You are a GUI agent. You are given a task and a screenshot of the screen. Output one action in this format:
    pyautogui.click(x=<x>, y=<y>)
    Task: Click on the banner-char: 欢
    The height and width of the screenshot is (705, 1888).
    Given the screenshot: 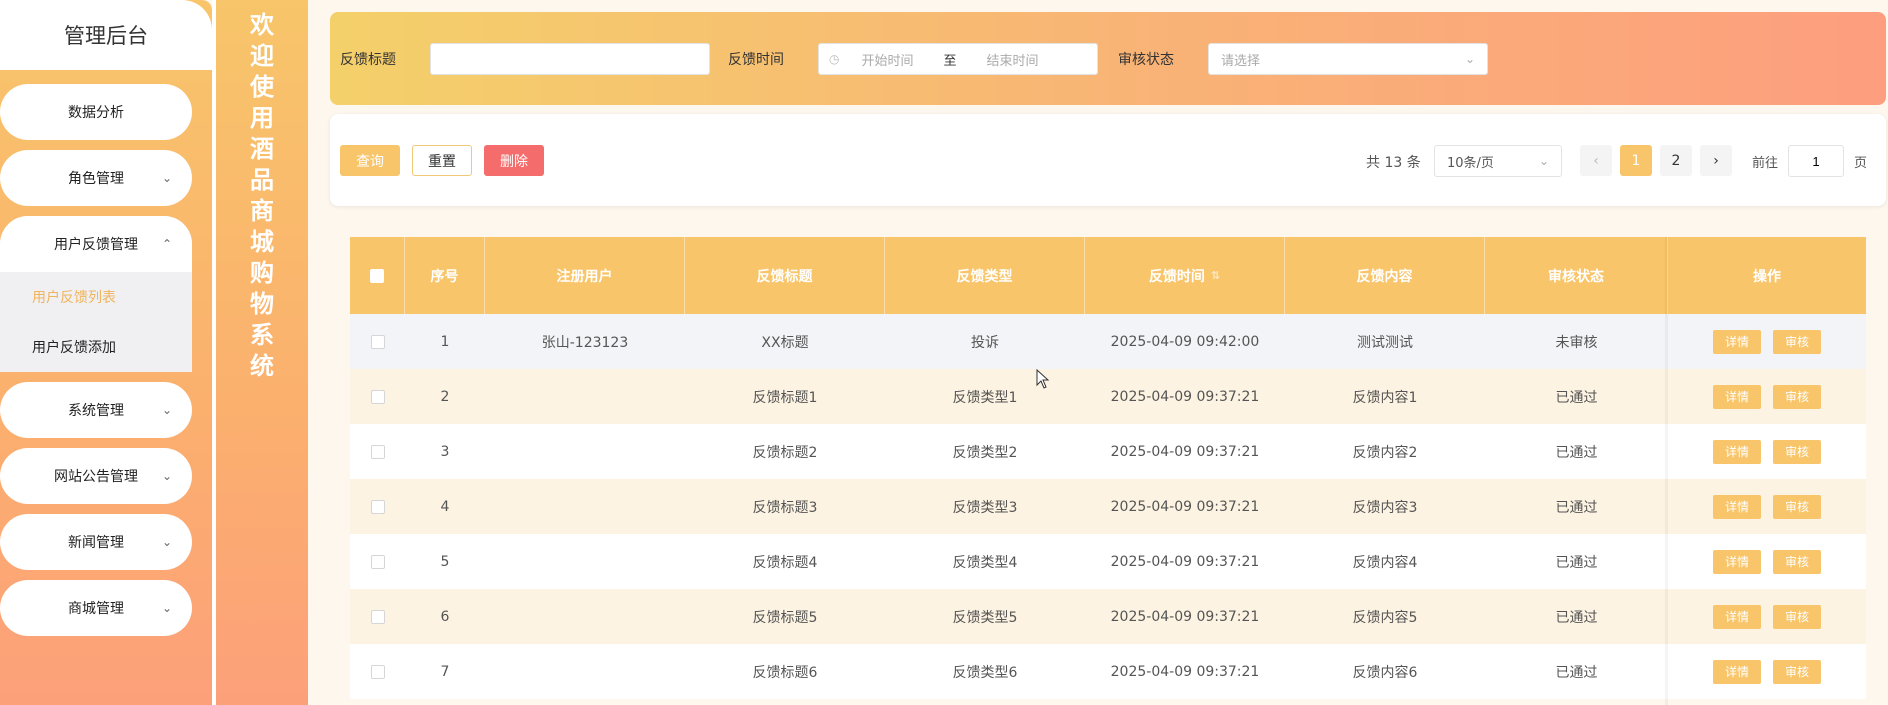 What is the action you would take?
    pyautogui.click(x=262, y=25)
    